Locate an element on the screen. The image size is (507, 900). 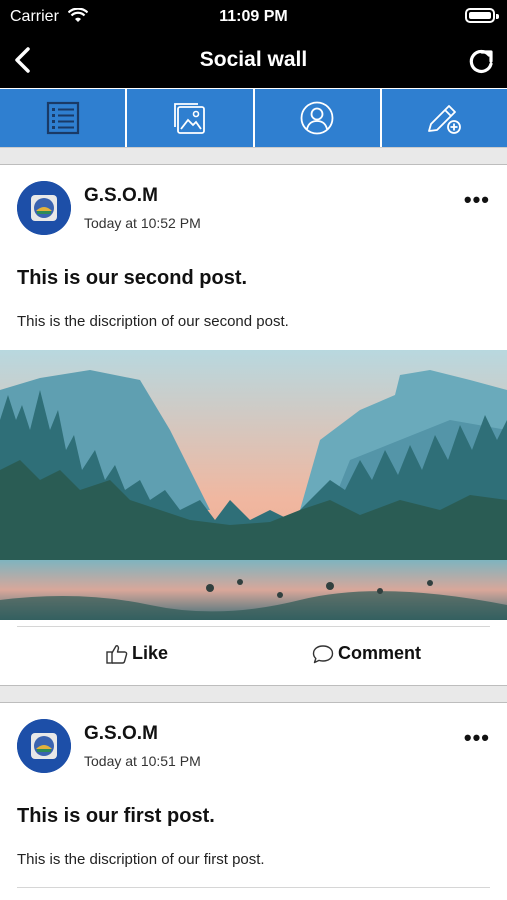
post-title: This is our first post. is located at coordinates (116, 816).